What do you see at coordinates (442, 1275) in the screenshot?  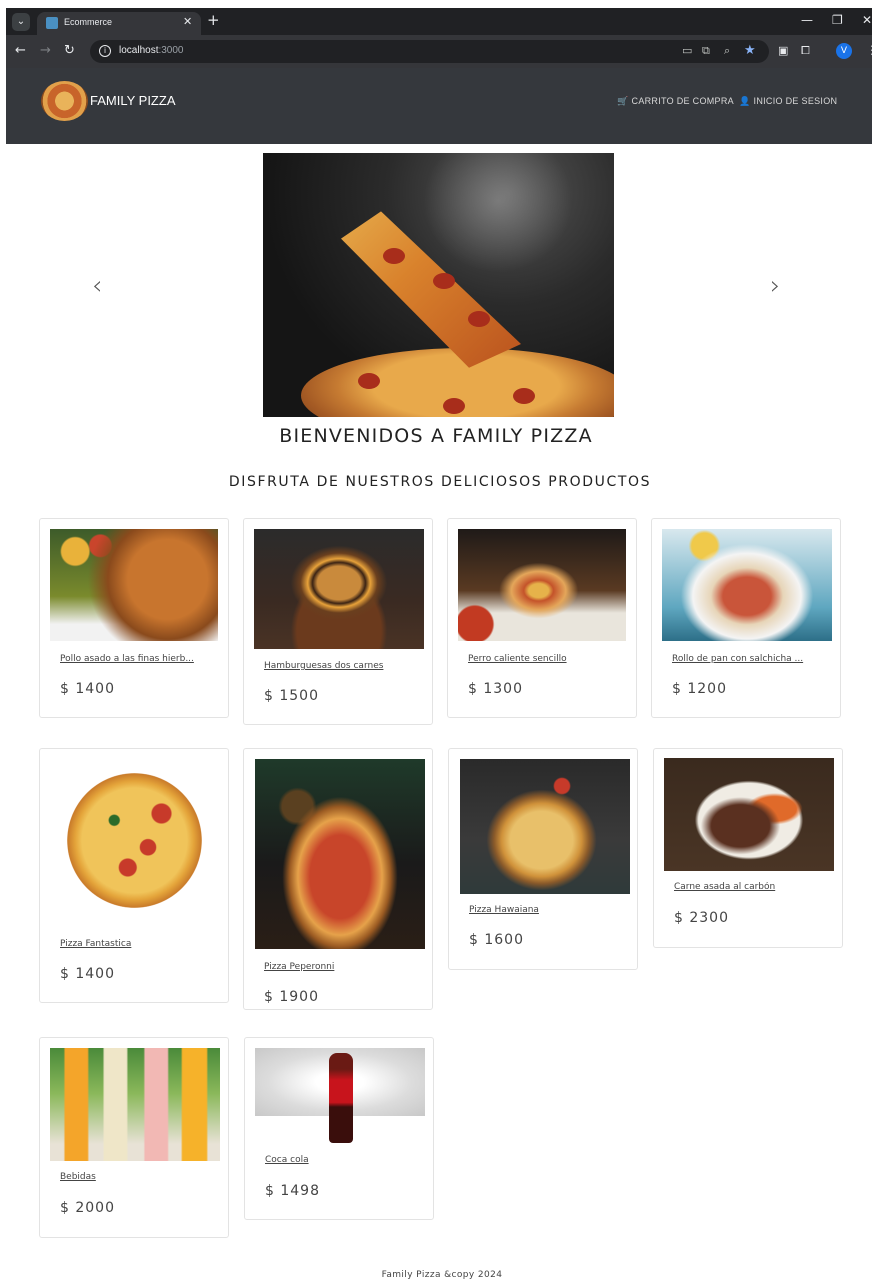 I see `footer-text: Family Pizza &copy 2024` at bounding box center [442, 1275].